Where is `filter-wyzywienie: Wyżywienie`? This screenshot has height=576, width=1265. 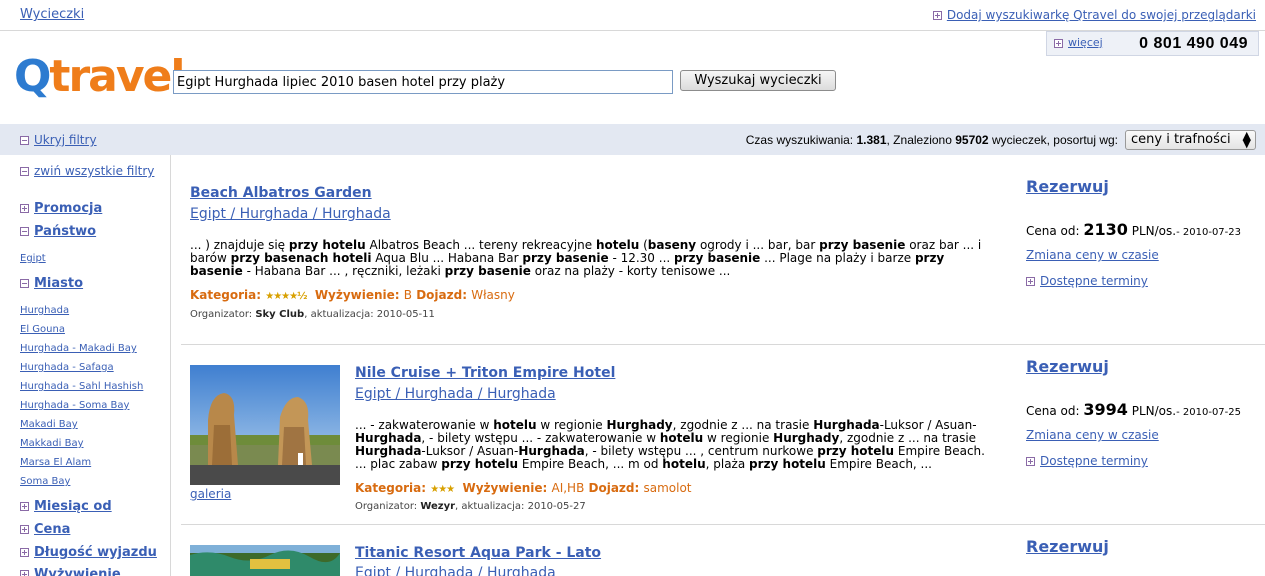 filter-wyzywienie: Wyżywienie is located at coordinates (70, 571).